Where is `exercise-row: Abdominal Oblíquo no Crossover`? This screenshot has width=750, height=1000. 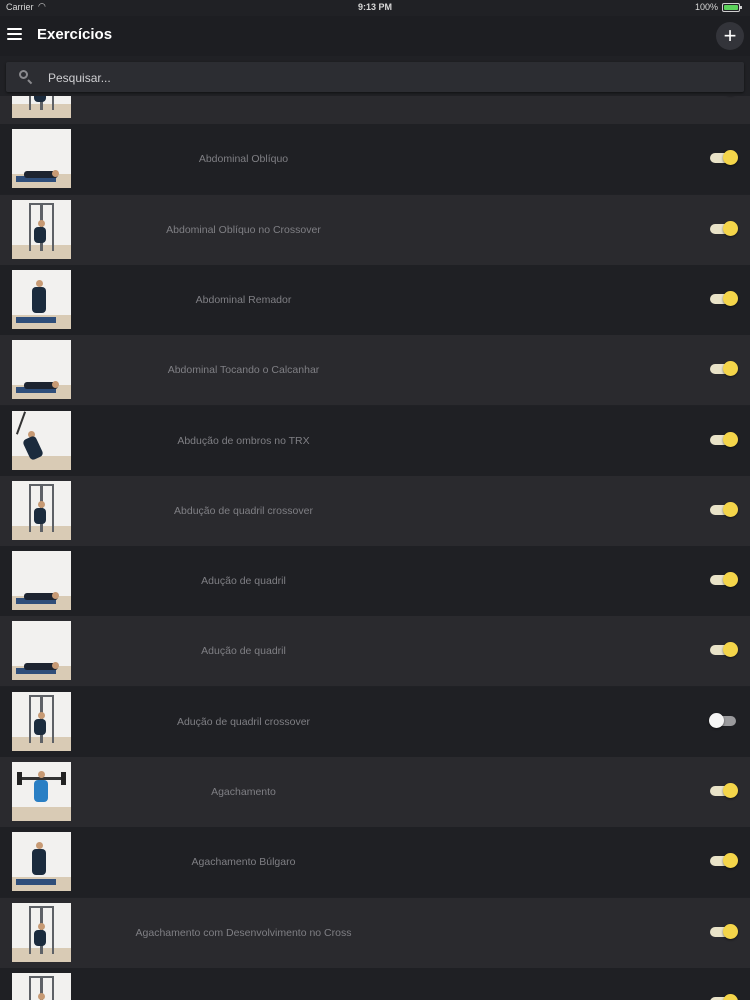 exercise-row: Abdominal Oblíquo no Crossover is located at coordinates (375, 229).